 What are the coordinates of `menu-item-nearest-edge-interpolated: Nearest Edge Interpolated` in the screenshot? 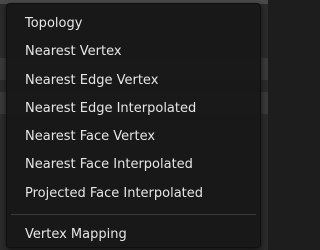 It's located at (133, 109).